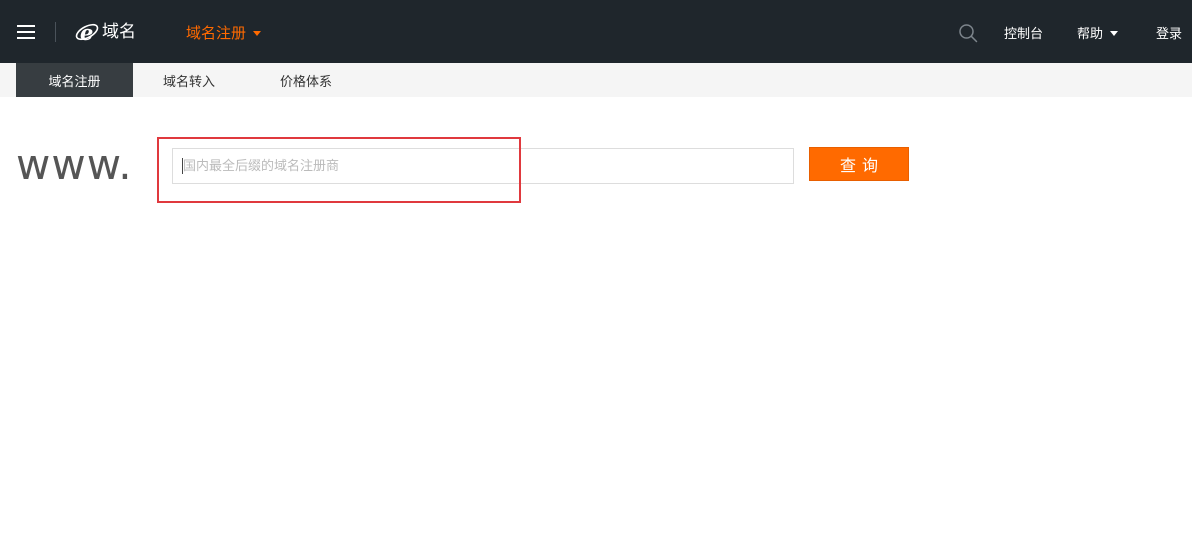 Image resolution: width=1192 pixels, height=548 pixels. What do you see at coordinates (596, 31) in the screenshot?
I see `top-navigation-bar: e 域名 域名注册 控制台 帮助 登录` at bounding box center [596, 31].